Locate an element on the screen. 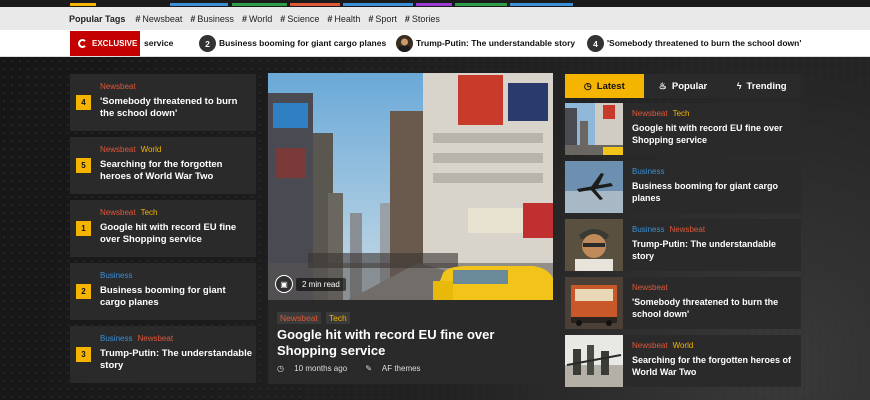 The width and height of the screenshot is (870, 400). tab-latest: ◷ Latest is located at coordinates (604, 86).